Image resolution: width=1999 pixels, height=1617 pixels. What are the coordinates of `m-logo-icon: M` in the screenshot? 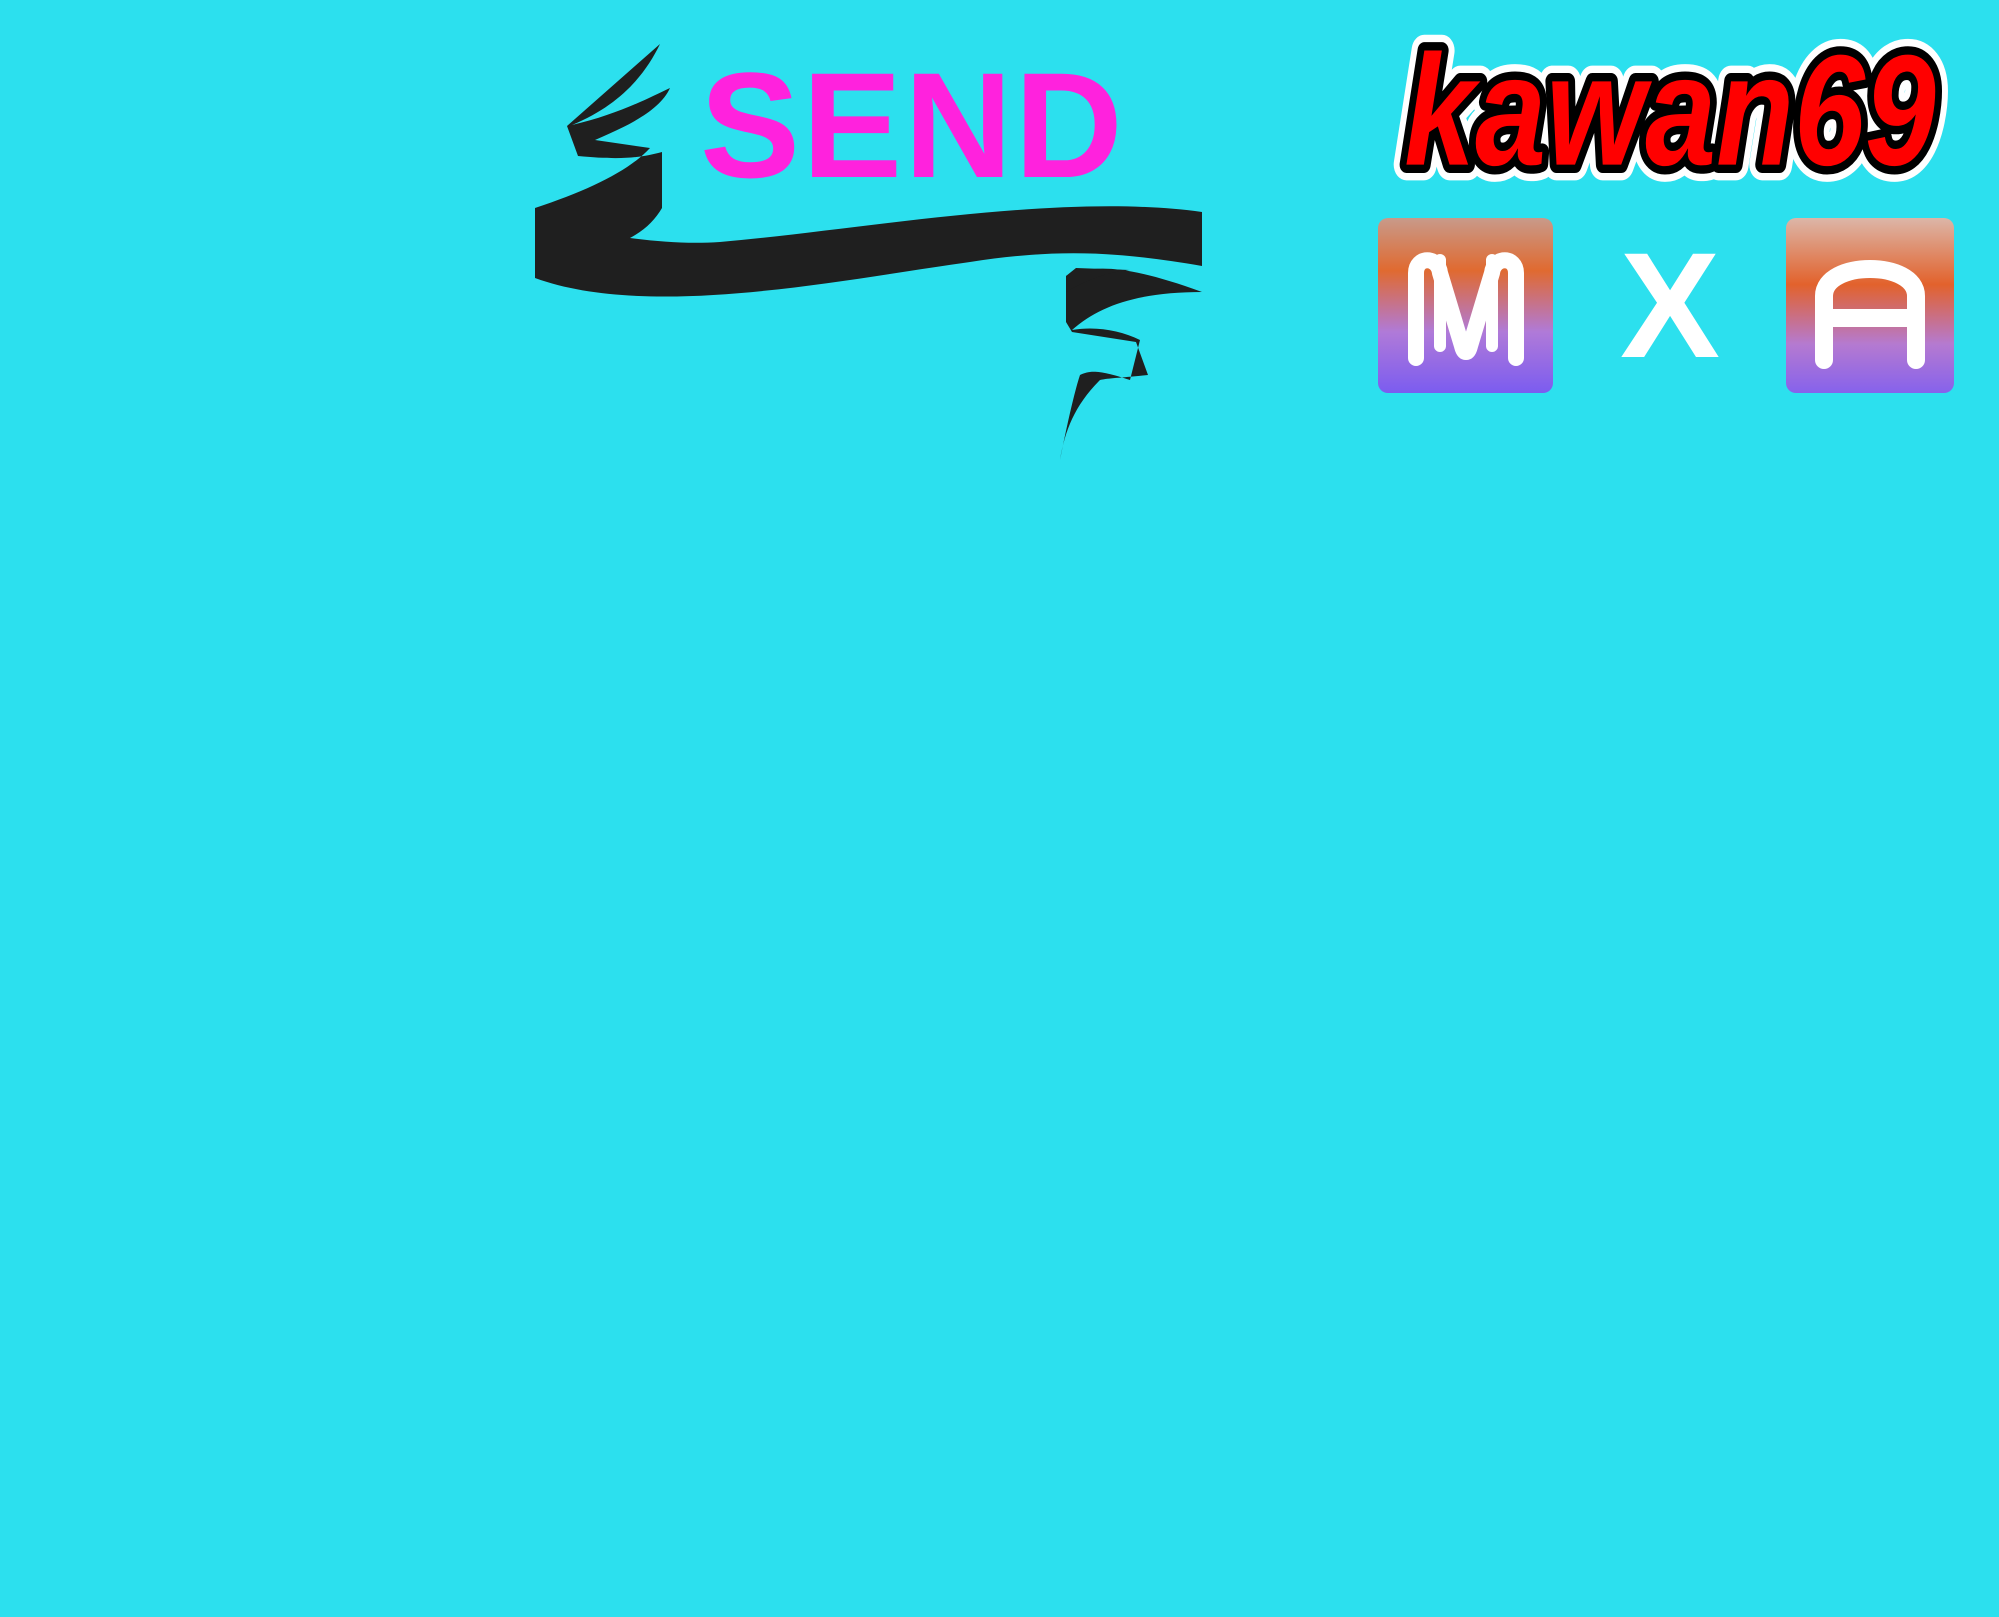 It's located at (1466, 309).